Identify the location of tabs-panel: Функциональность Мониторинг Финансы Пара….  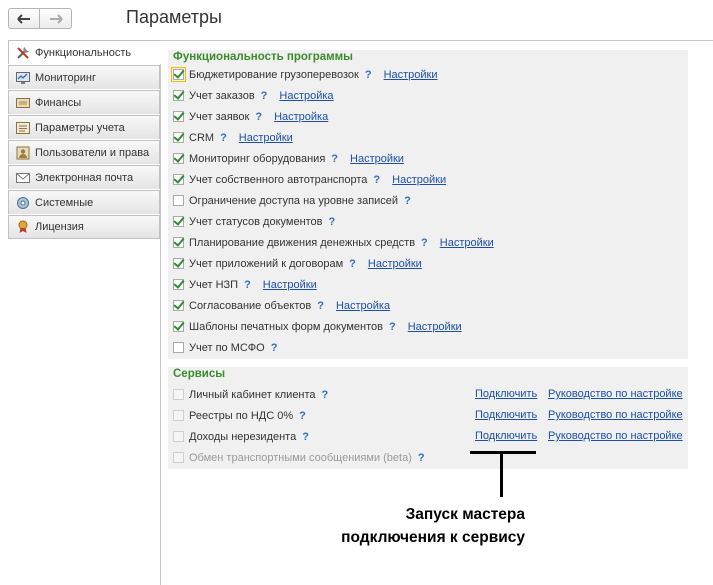
(84, 140).